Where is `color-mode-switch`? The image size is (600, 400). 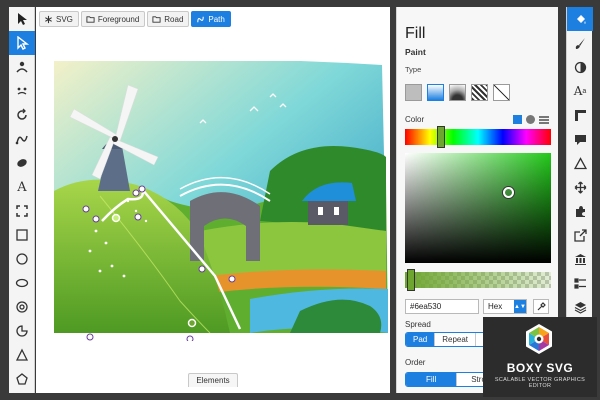 color-mode-switch is located at coordinates (531, 119).